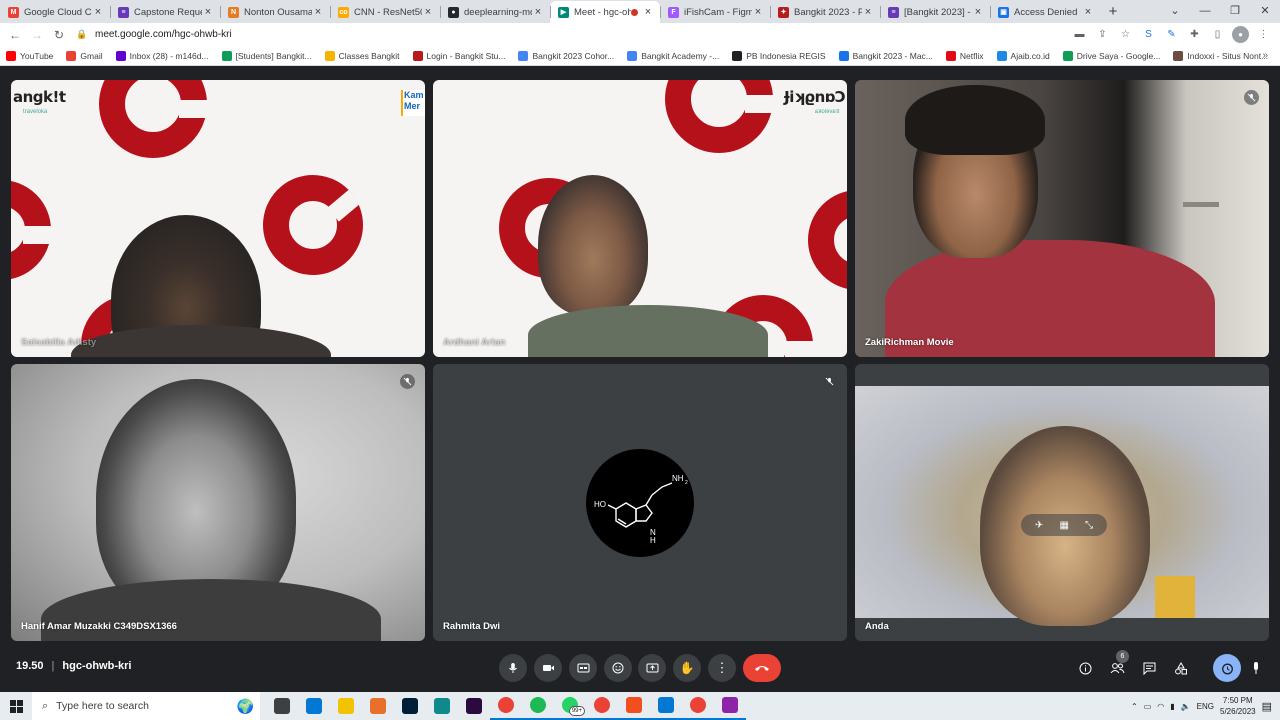  I want to click on wifi-icon: ◠, so click(1160, 706).